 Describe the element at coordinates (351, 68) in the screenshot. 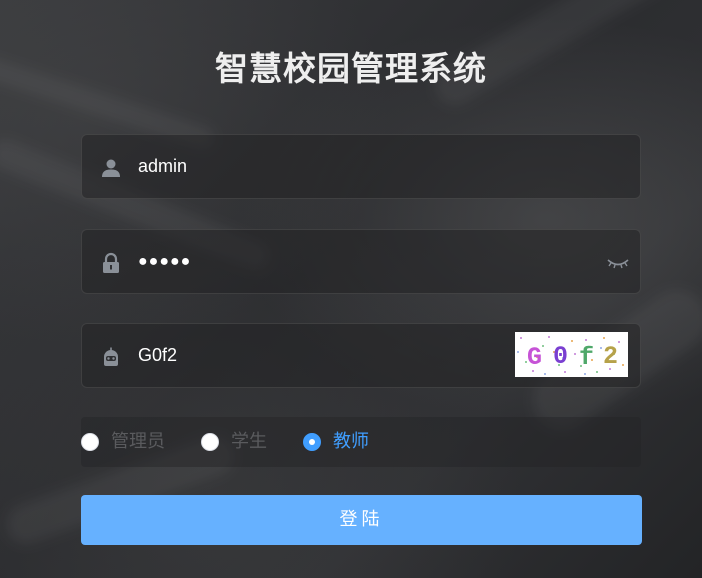

I see `page-title: 智慧校园管理系统` at that location.